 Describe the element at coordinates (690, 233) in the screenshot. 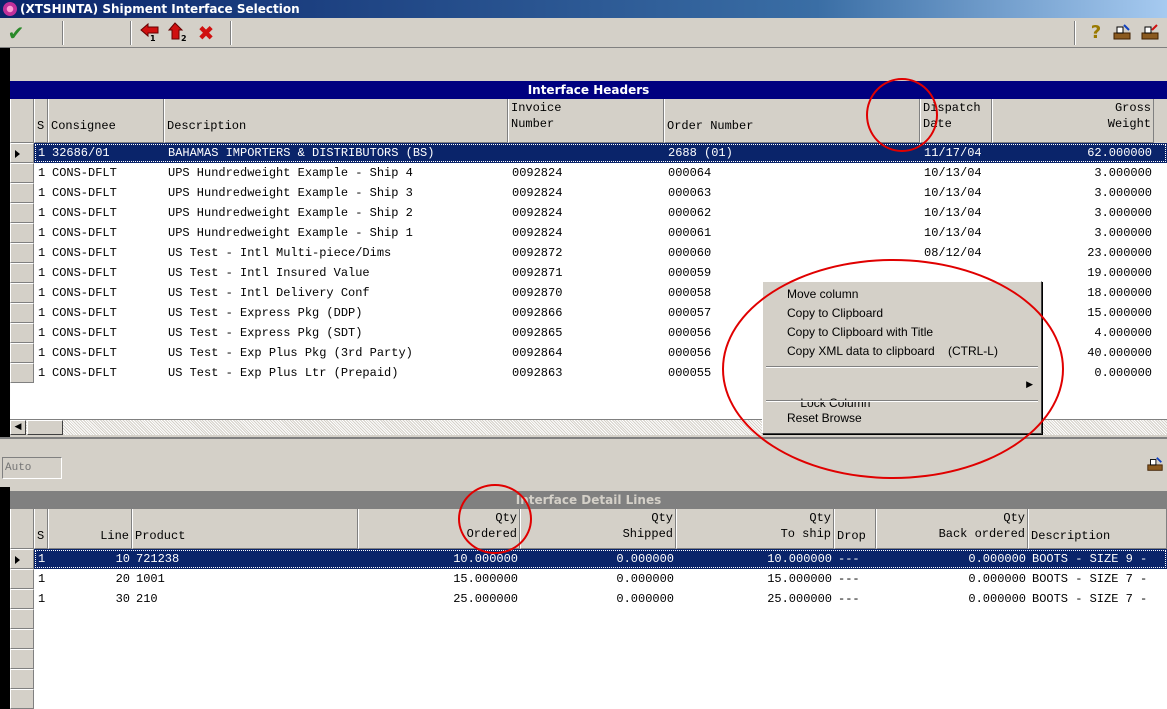

I see `table-cell: 000061` at that location.